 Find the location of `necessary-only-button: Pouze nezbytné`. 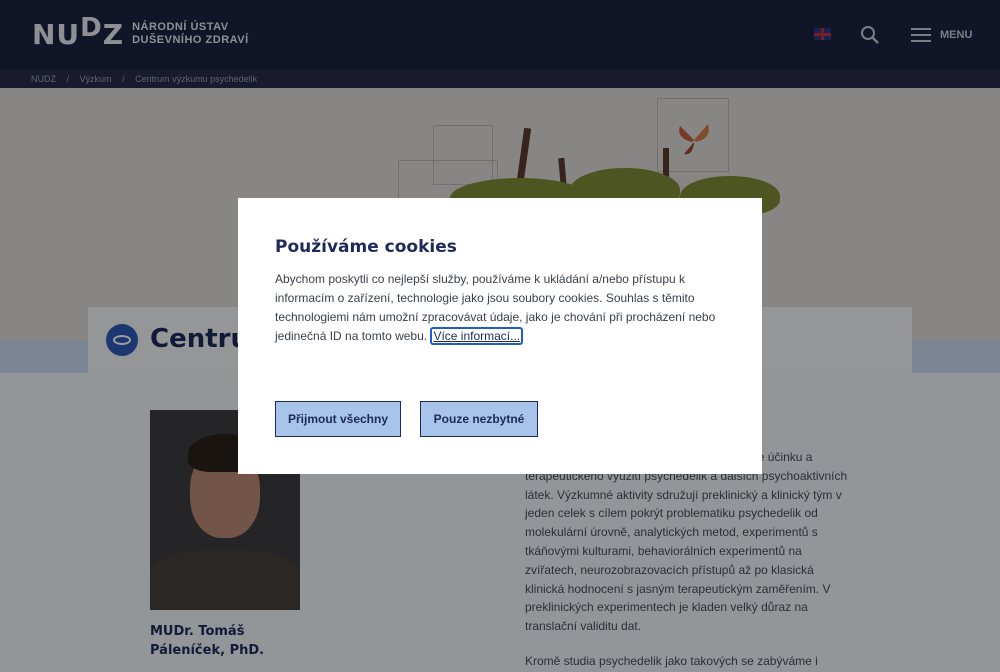

necessary-only-button: Pouze nezbytné is located at coordinates (479, 419).